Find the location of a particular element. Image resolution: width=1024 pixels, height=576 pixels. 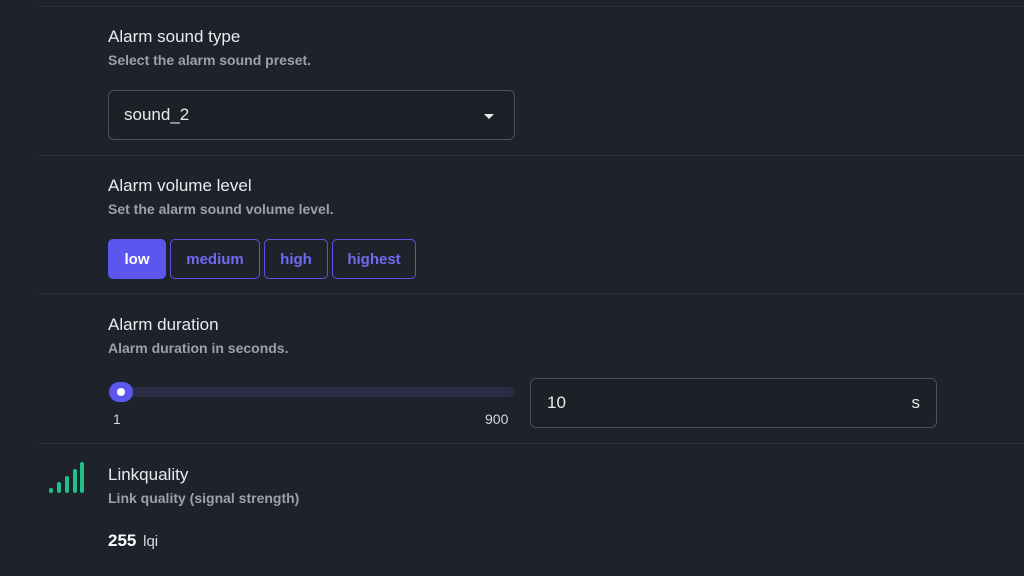

alarm-duration-title: Alarm duration is located at coordinates (163, 324).